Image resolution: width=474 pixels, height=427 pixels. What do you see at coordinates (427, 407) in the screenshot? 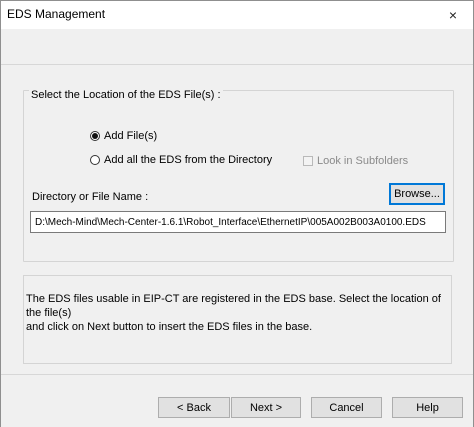
I see `help-button: Help` at bounding box center [427, 407].